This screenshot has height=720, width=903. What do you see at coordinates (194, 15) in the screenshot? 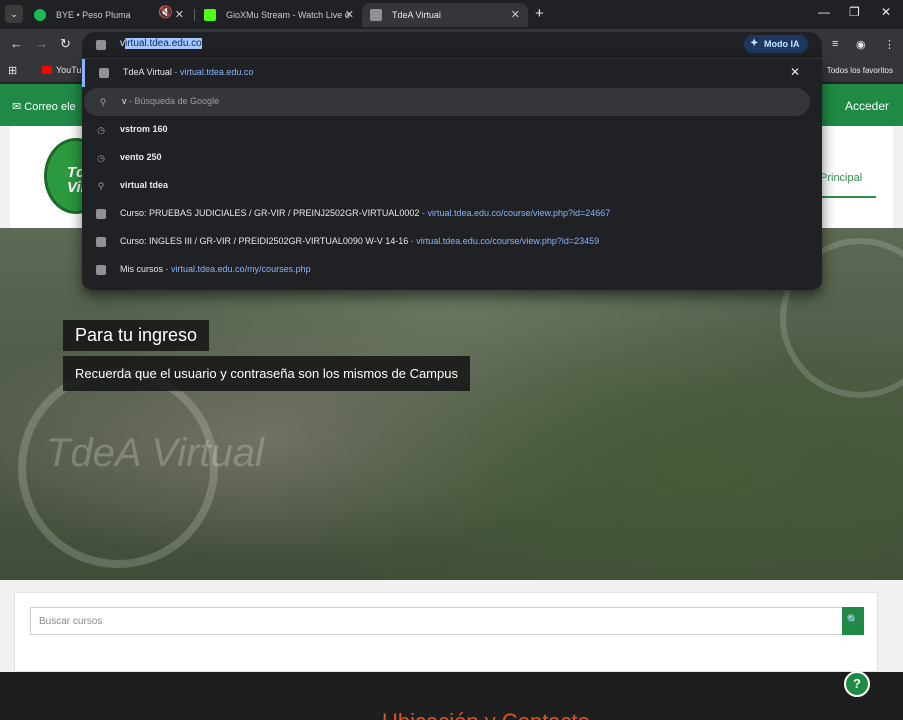
I see `tab-divider` at bounding box center [194, 15].